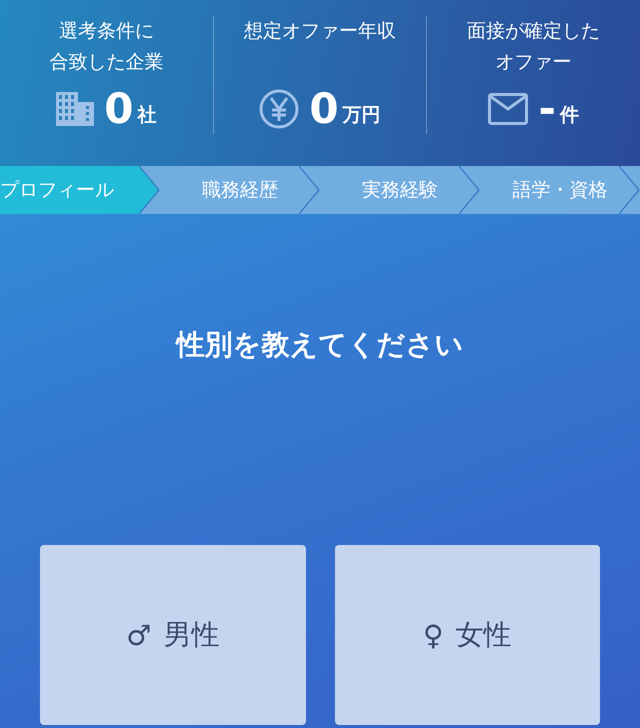 The width and height of the screenshot is (640, 728). Describe the element at coordinates (547, 109) in the screenshot. I see `stat-value: -` at that location.